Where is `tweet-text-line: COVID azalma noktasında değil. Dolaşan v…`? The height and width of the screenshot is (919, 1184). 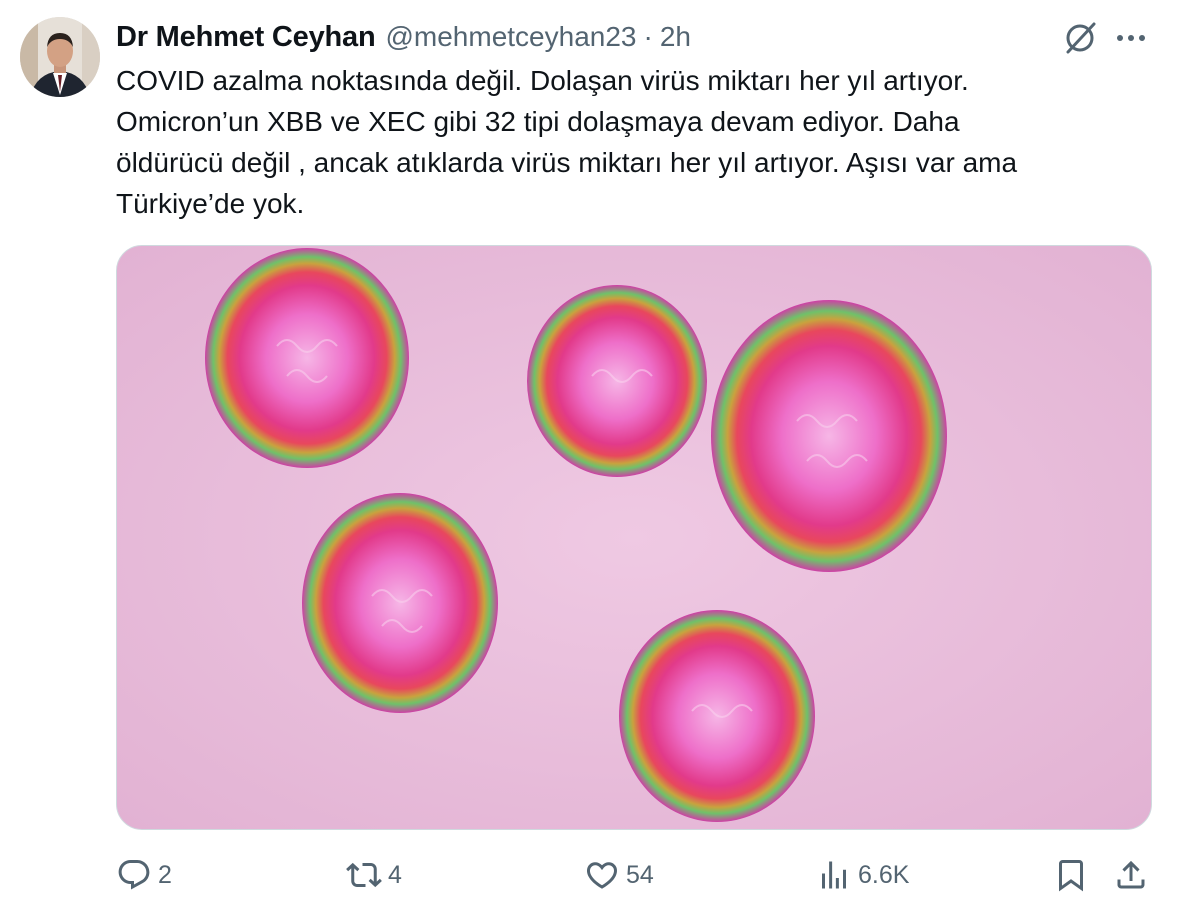 tweet-text-line: COVID azalma noktasında değil. Dolaşan v… is located at coordinates (542, 80).